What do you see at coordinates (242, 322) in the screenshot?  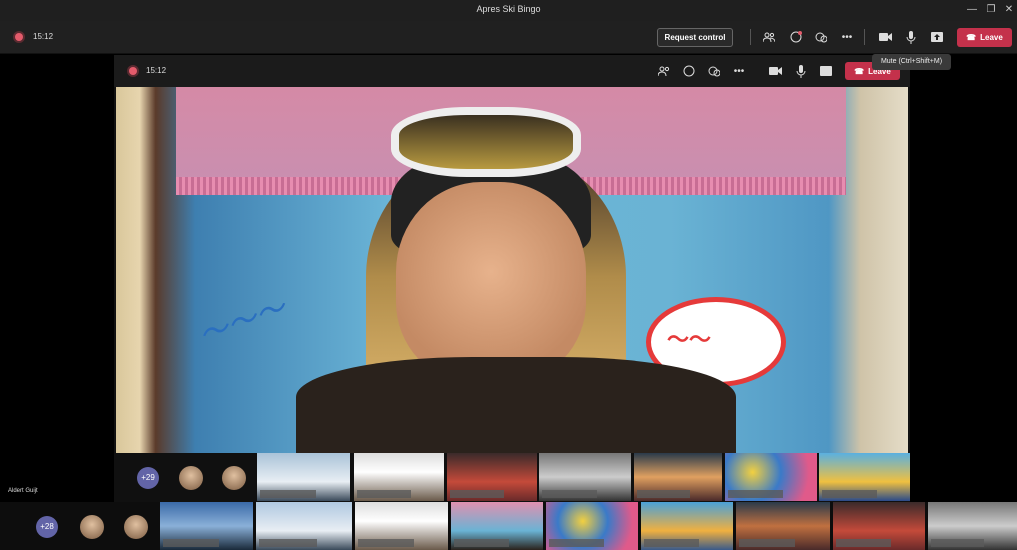 I see `bag-lettering: ～～～` at bounding box center [242, 322].